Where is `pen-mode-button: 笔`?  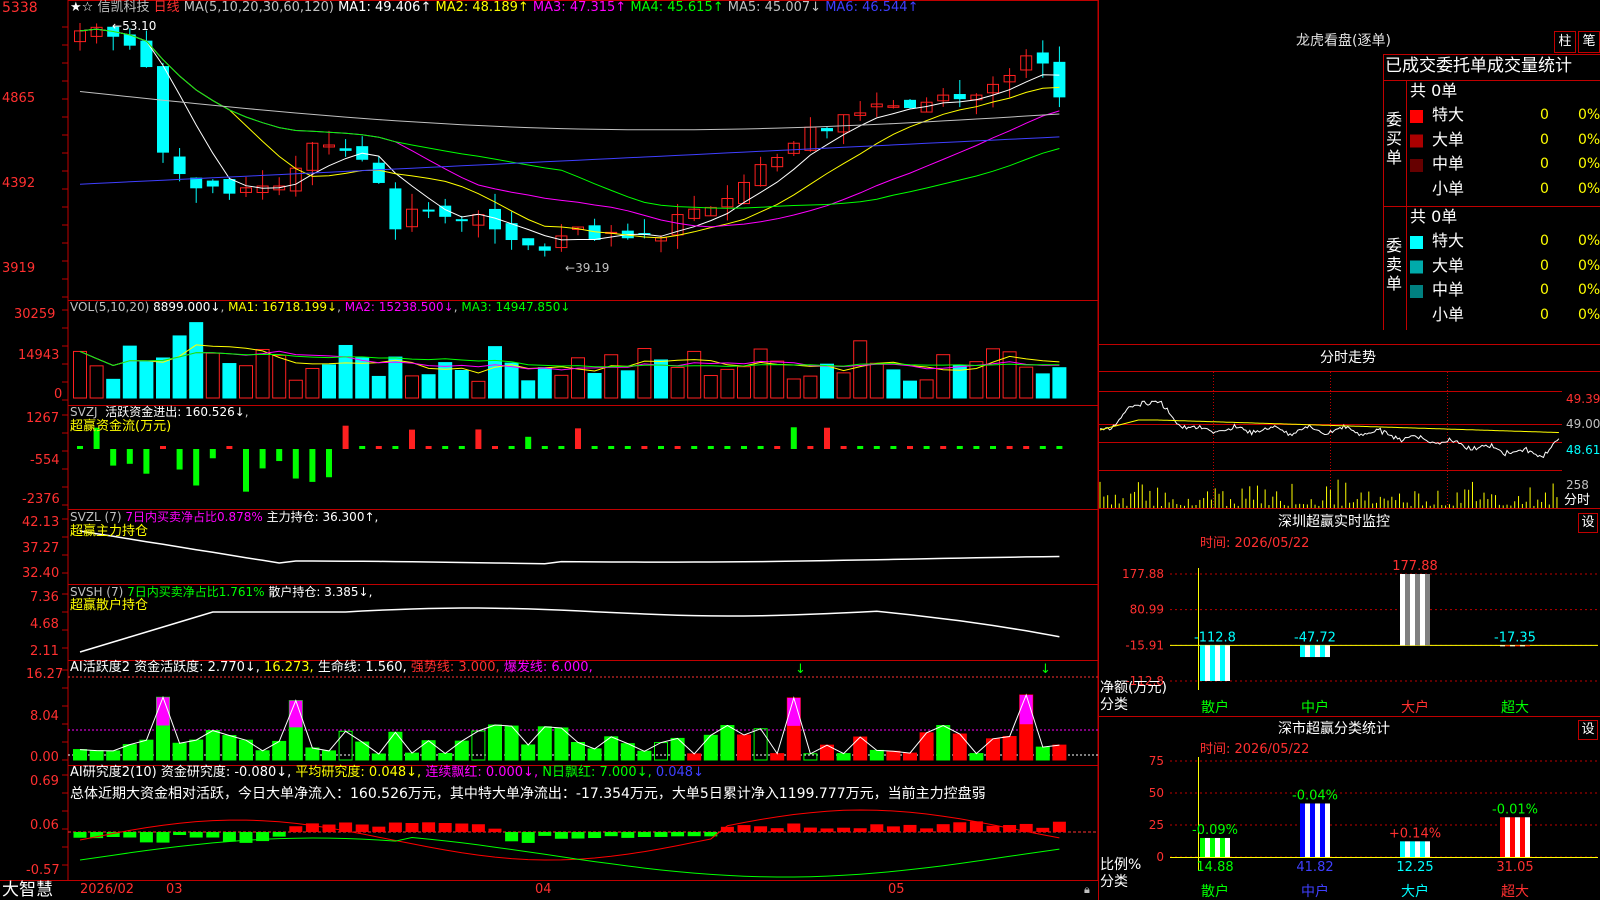
pen-mode-button: 笔 is located at coordinates (1589, 42).